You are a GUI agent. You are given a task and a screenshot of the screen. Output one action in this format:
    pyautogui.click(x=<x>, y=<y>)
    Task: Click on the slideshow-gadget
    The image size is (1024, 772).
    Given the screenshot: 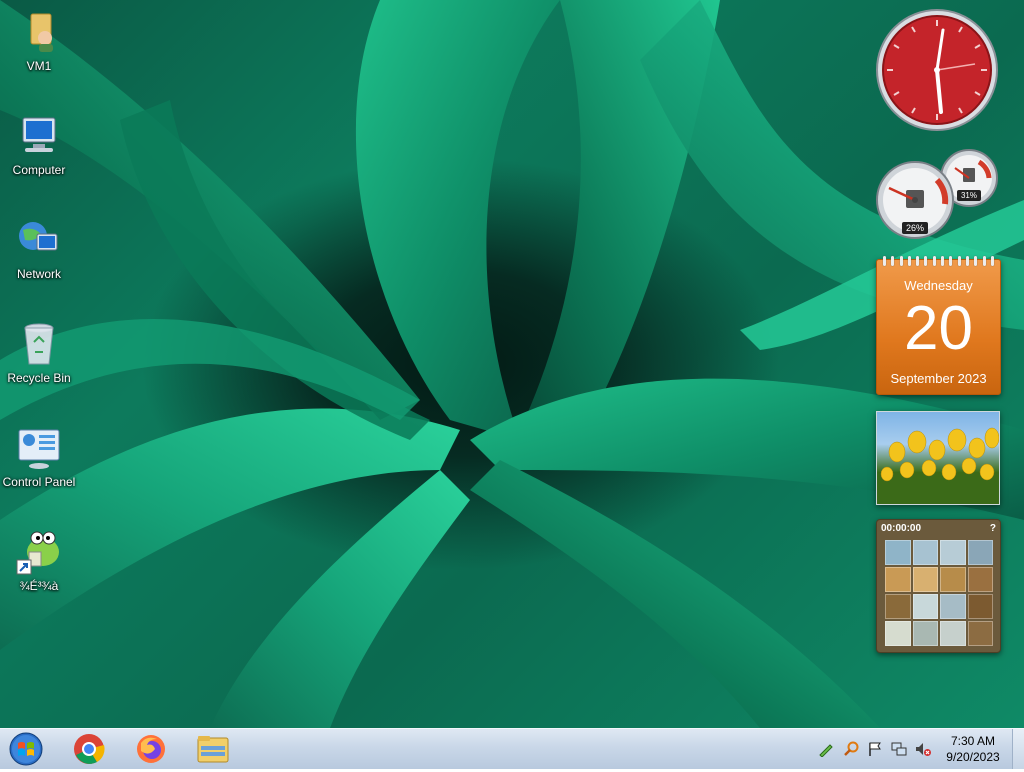 What is the action you would take?
    pyautogui.click(x=938, y=458)
    